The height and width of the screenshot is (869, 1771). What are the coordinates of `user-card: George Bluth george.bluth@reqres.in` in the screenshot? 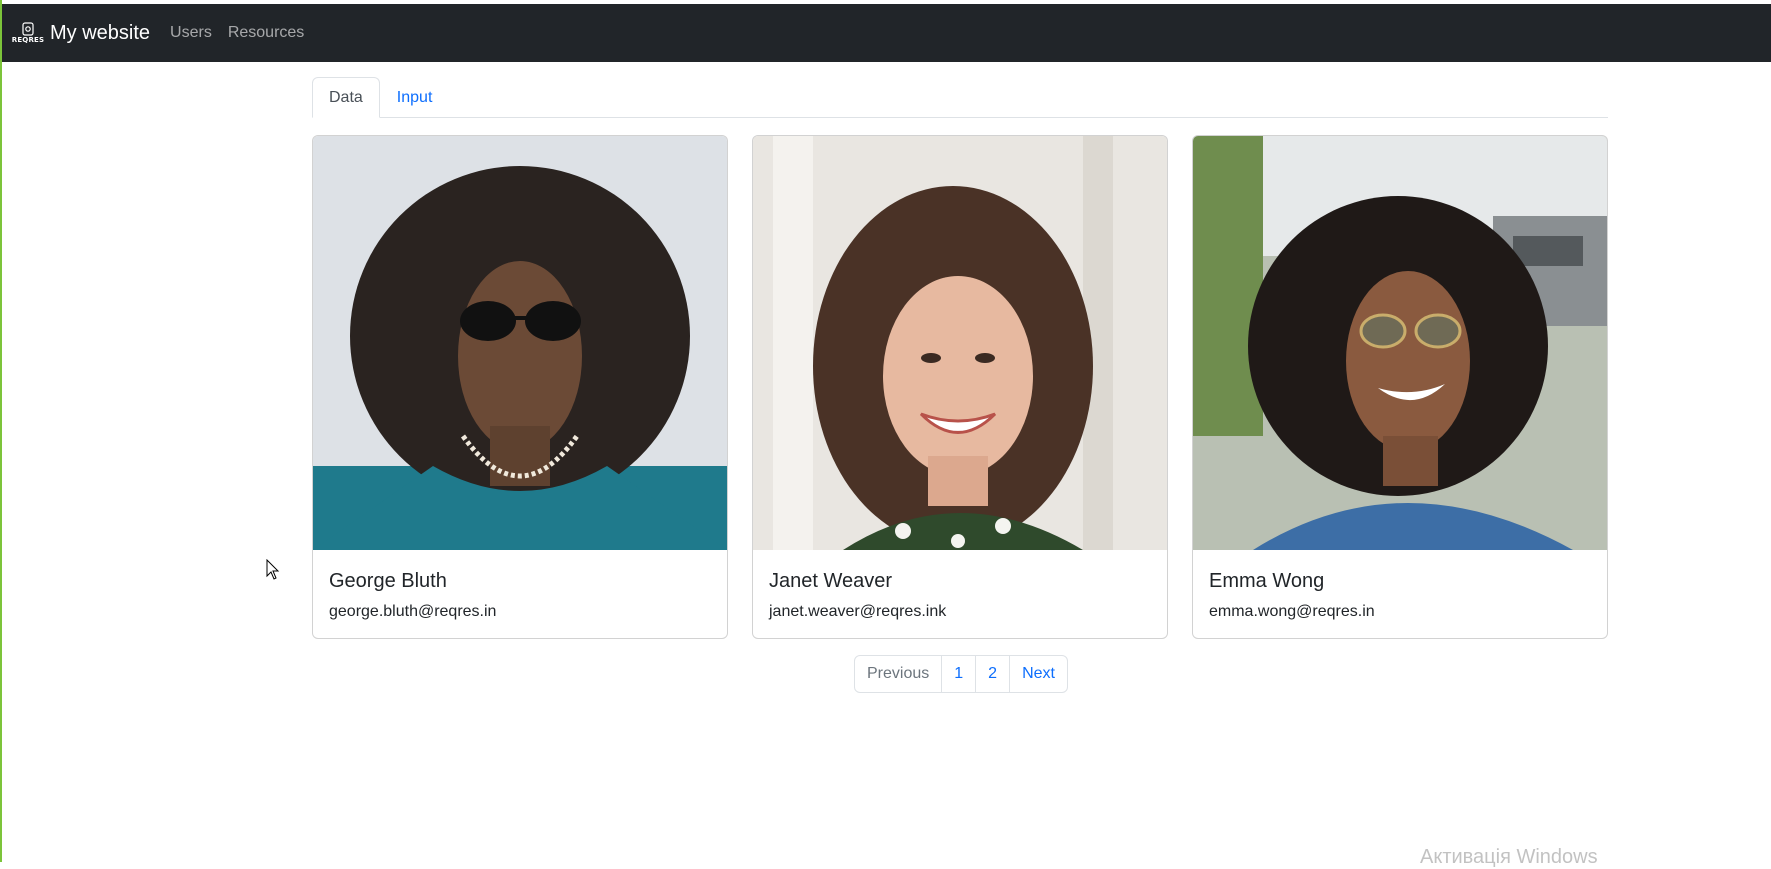 It's located at (520, 387).